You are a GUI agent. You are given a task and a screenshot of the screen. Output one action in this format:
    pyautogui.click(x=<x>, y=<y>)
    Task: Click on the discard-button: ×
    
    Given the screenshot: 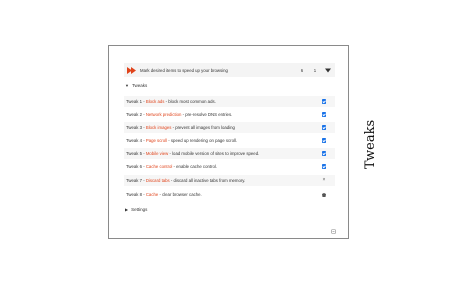 What is the action you would take?
    pyautogui.click(x=324, y=181)
    